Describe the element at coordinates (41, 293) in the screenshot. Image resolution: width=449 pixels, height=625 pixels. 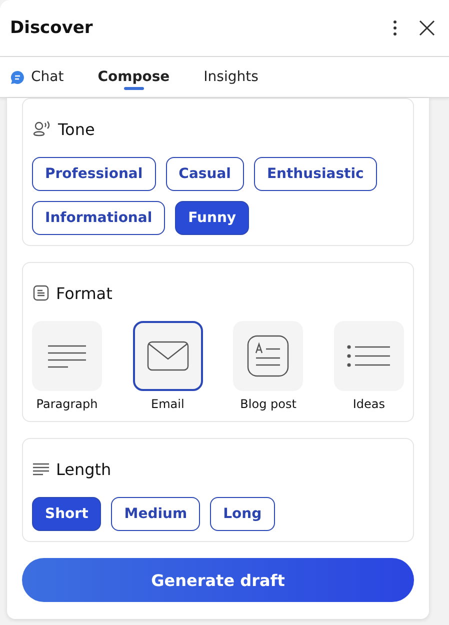
I see `document-icon` at that location.